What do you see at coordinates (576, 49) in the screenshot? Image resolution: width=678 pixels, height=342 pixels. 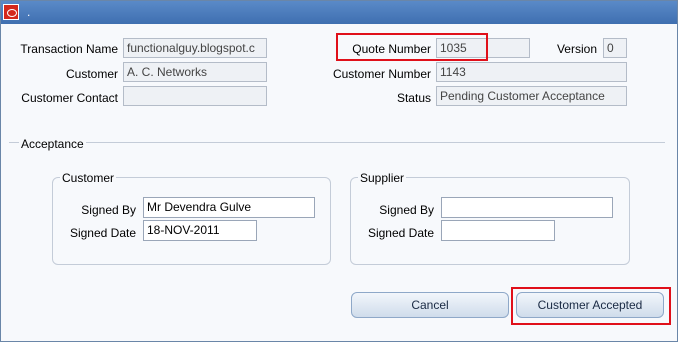 I see `version-label: Version` at bounding box center [576, 49].